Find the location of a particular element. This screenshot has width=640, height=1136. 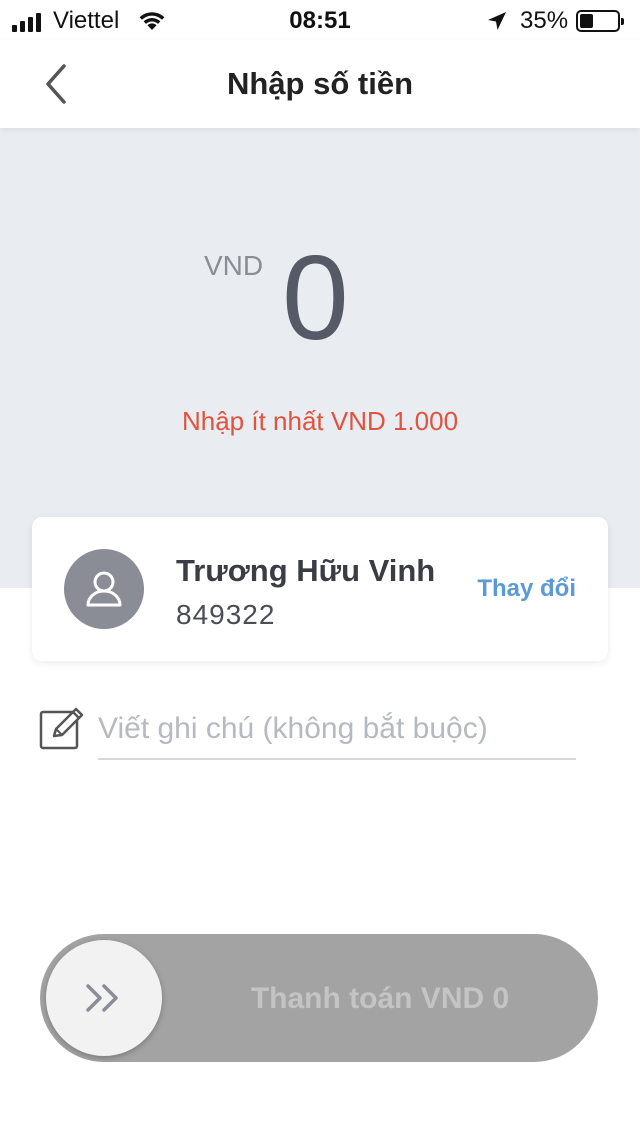

page-title: Nhập số tiền is located at coordinates (319, 83).